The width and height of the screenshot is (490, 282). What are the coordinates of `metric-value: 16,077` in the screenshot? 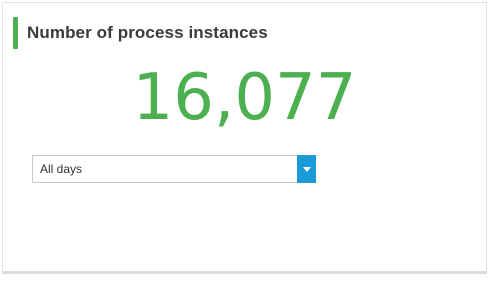 It's located at (244, 98).